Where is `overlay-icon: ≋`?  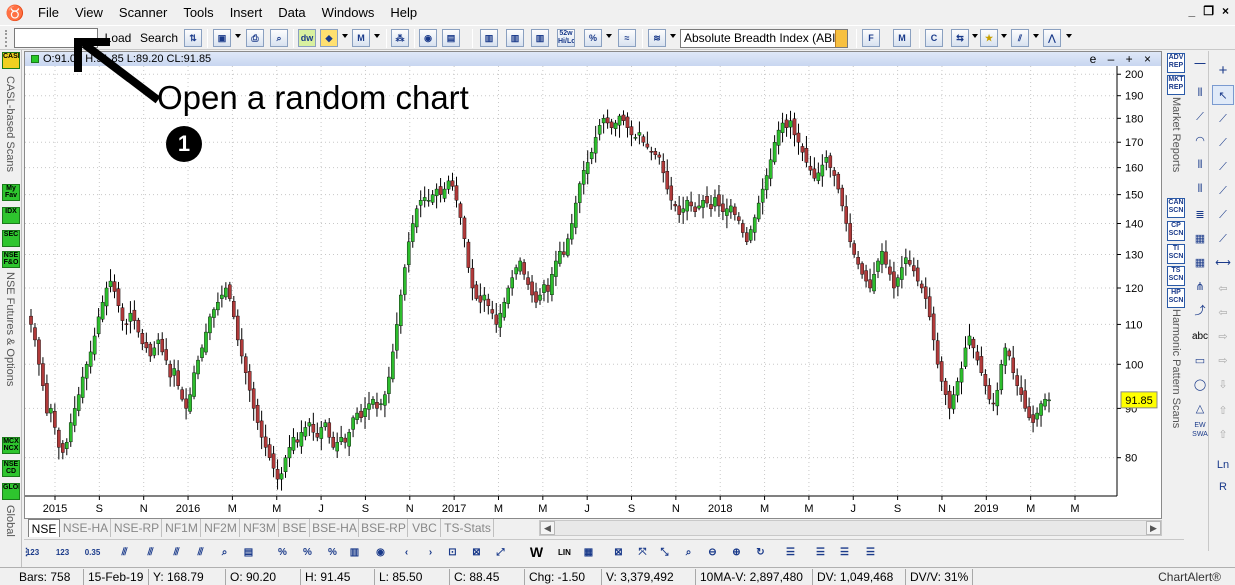 overlay-icon: ≋ is located at coordinates (657, 38).